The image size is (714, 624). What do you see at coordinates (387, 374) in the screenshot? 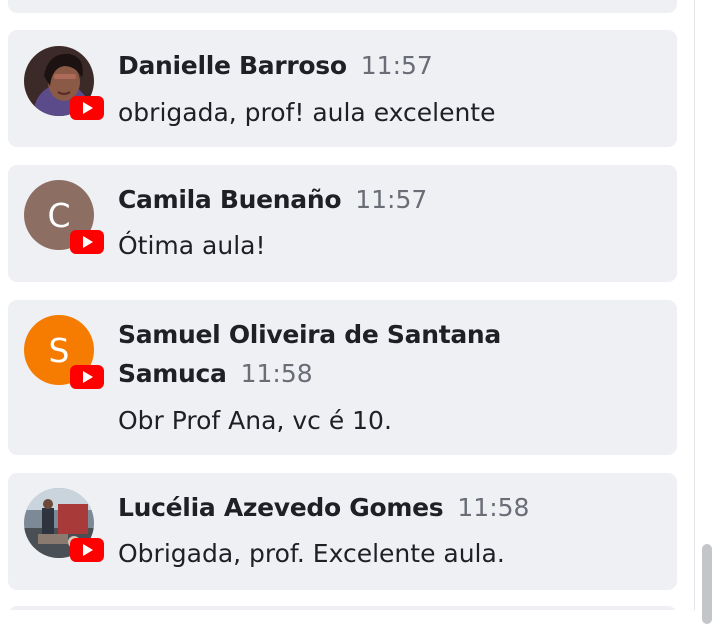
I see `author-line-continued: Samuca 11:58` at bounding box center [387, 374].